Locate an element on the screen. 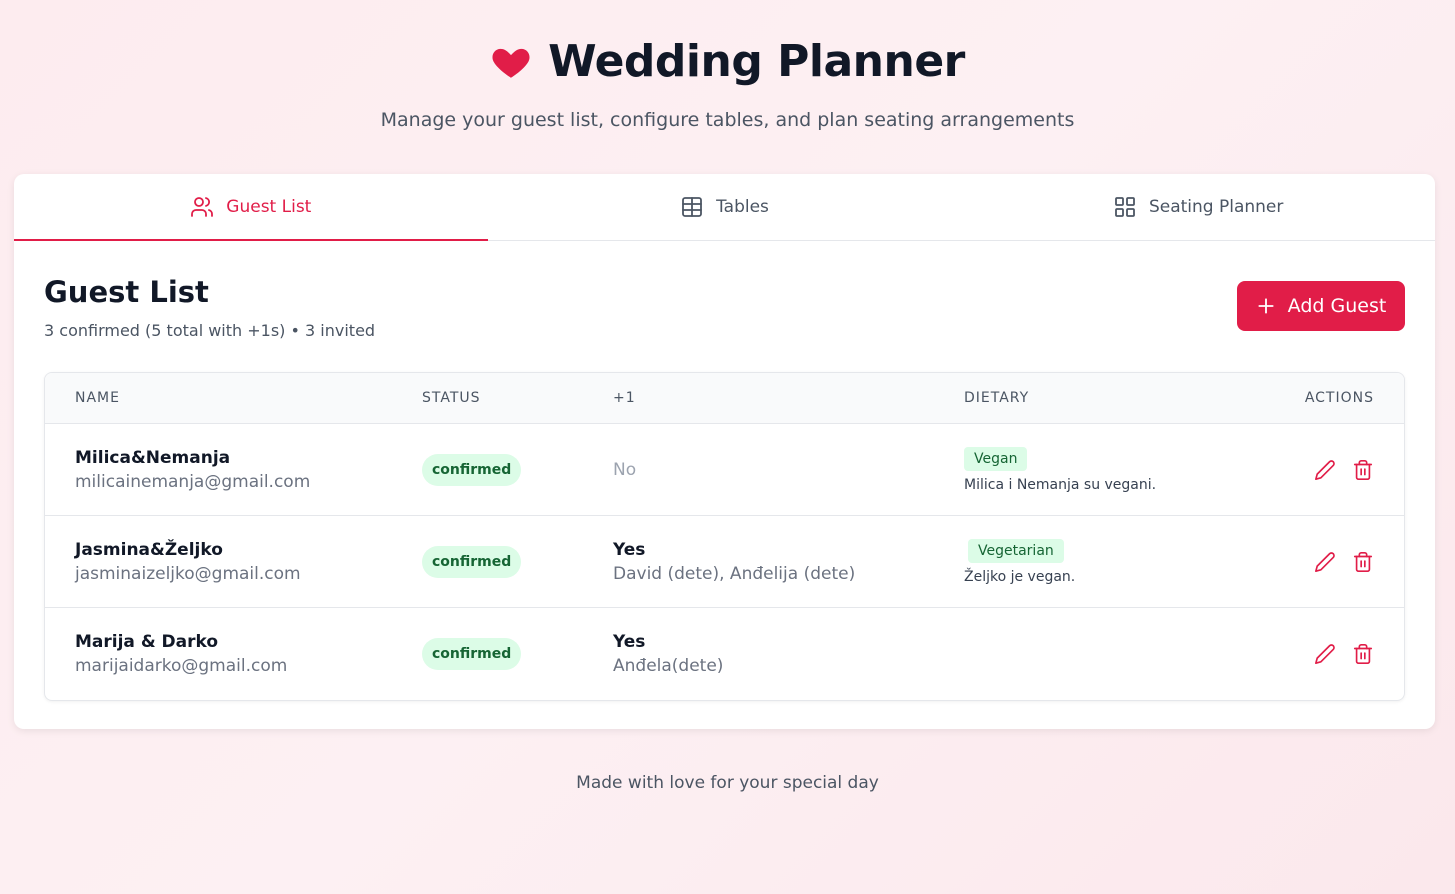 The image size is (1455, 894). guest-cell: Jasmina&Željko jasminaizeljko@gmail.com is located at coordinates (233, 562).